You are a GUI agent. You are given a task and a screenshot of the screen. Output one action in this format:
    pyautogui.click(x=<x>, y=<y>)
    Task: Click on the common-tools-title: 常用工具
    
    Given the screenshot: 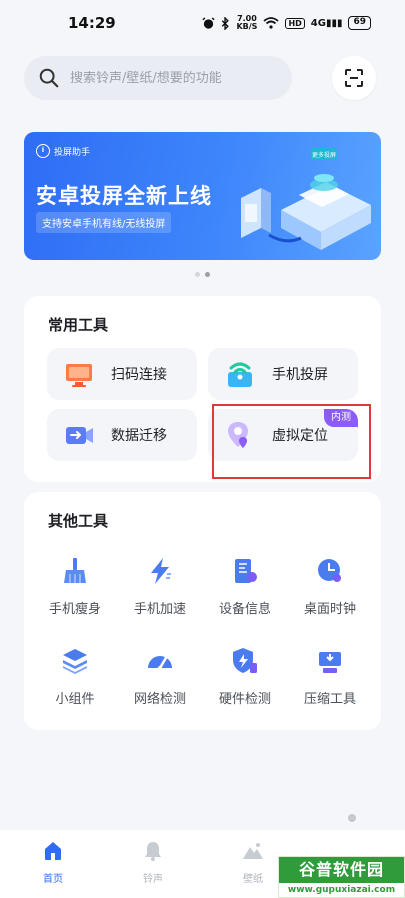 What is the action you would take?
    pyautogui.click(x=78, y=325)
    